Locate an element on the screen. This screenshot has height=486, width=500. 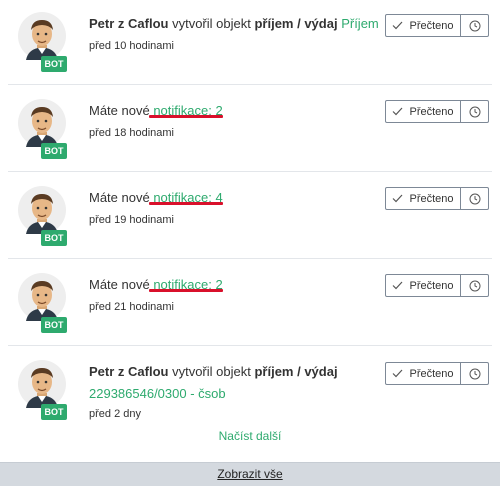
footer-bar: Zobrazit vše is located at coordinates (250, 474).